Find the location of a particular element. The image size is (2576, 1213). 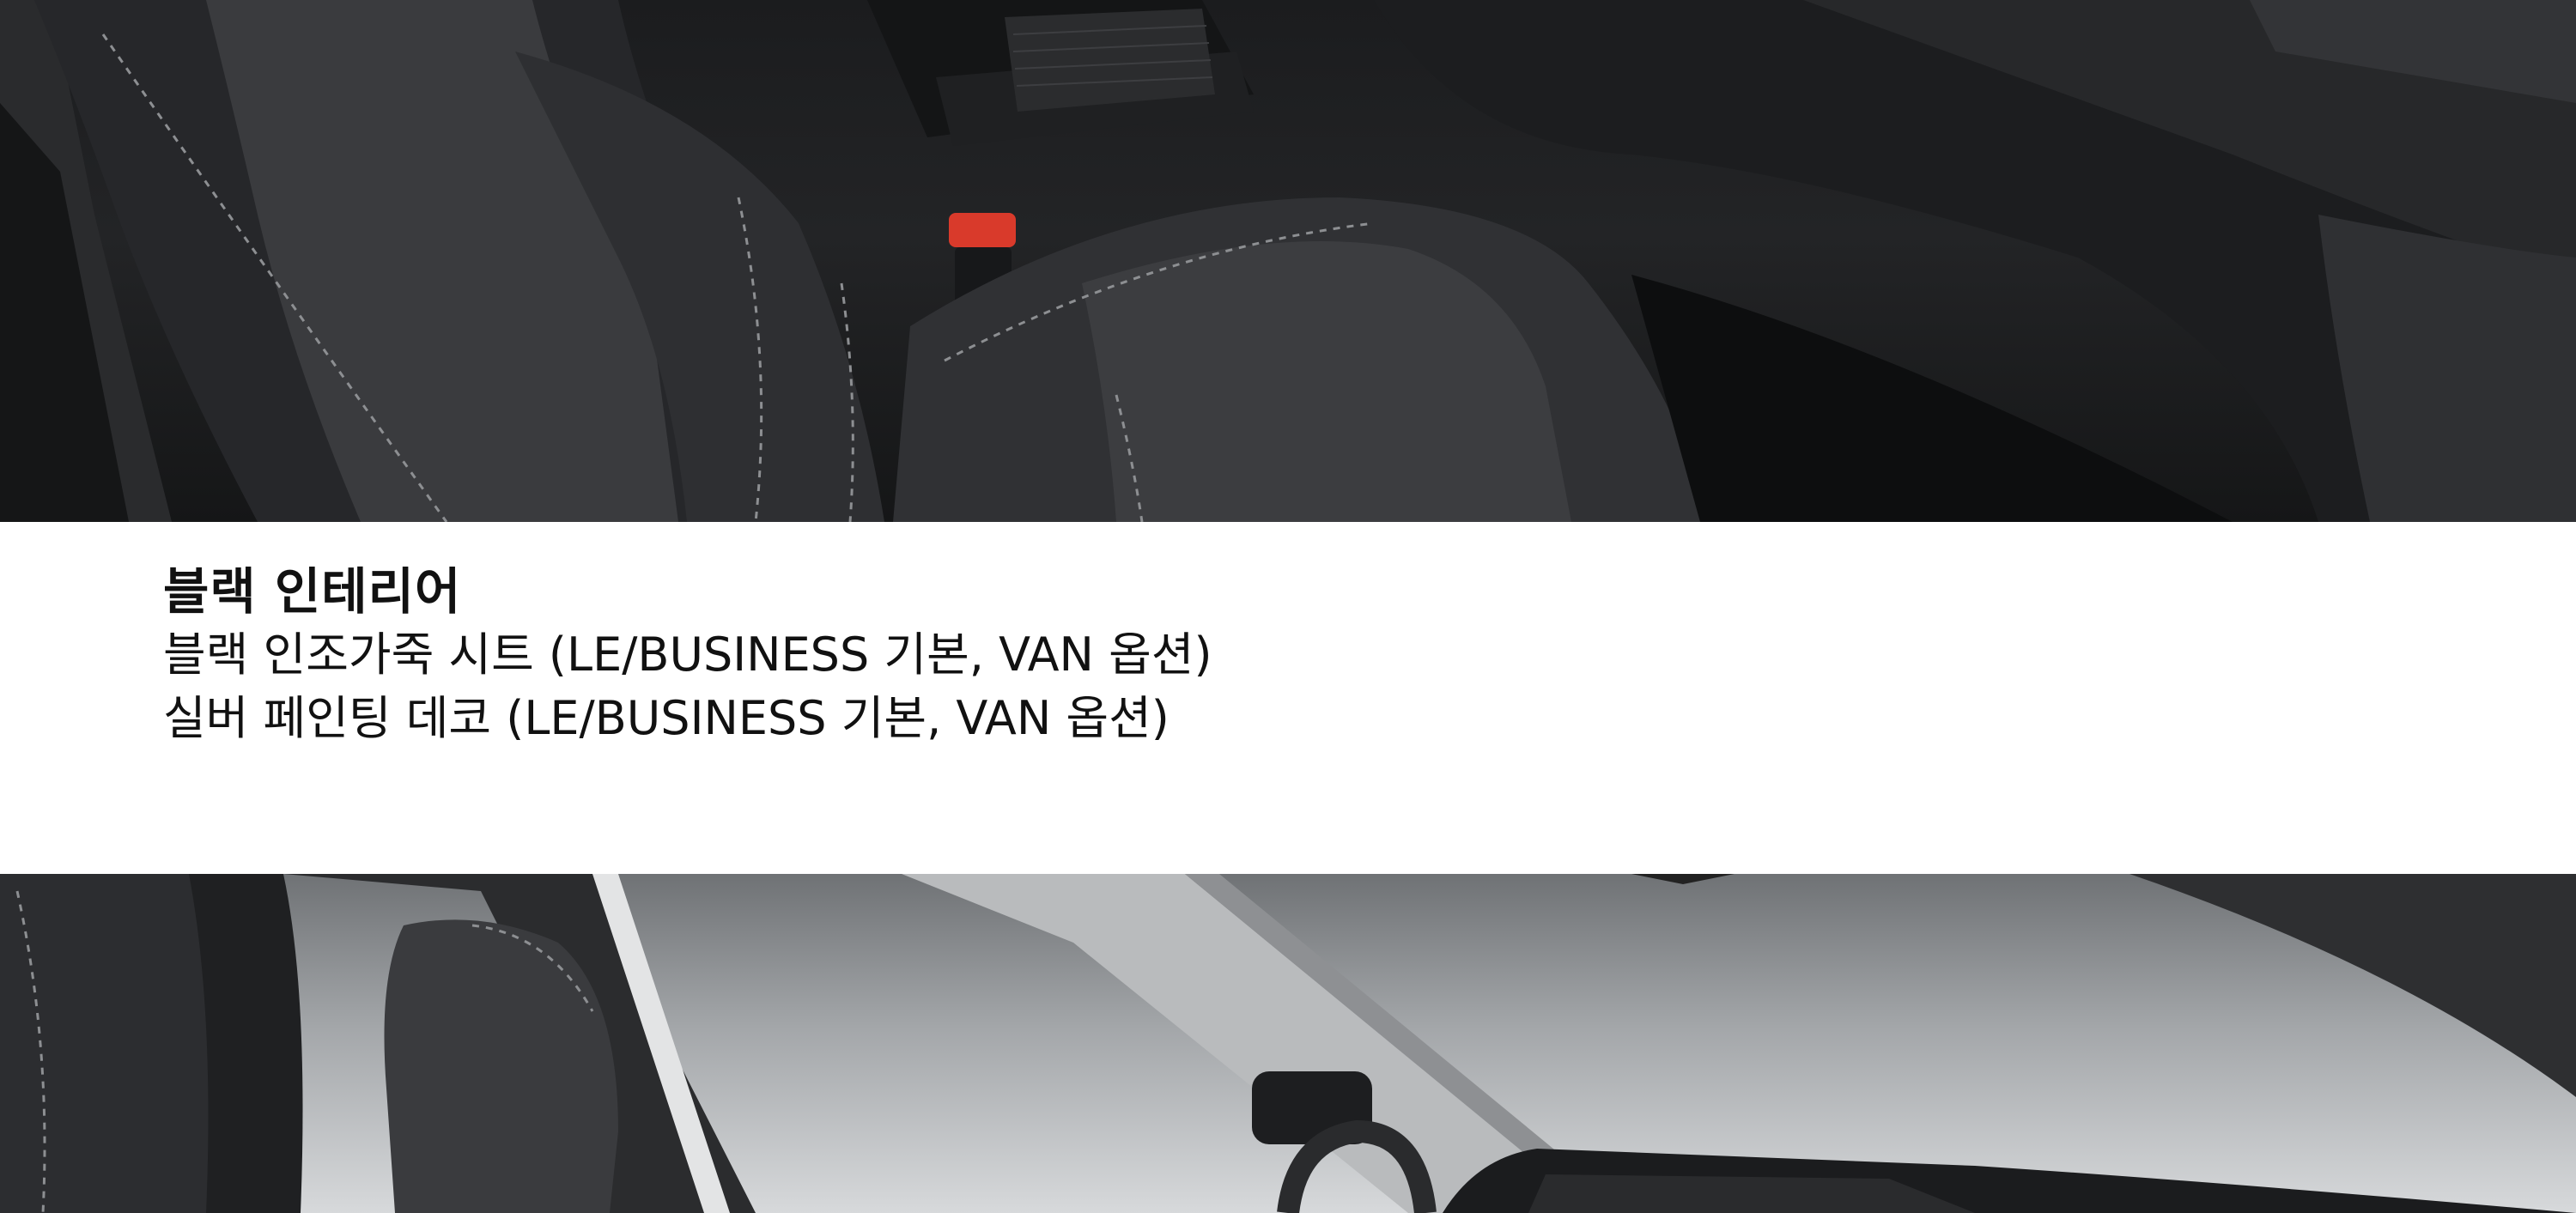

interior-title: 블랙 인테리어 is located at coordinates (312, 591).